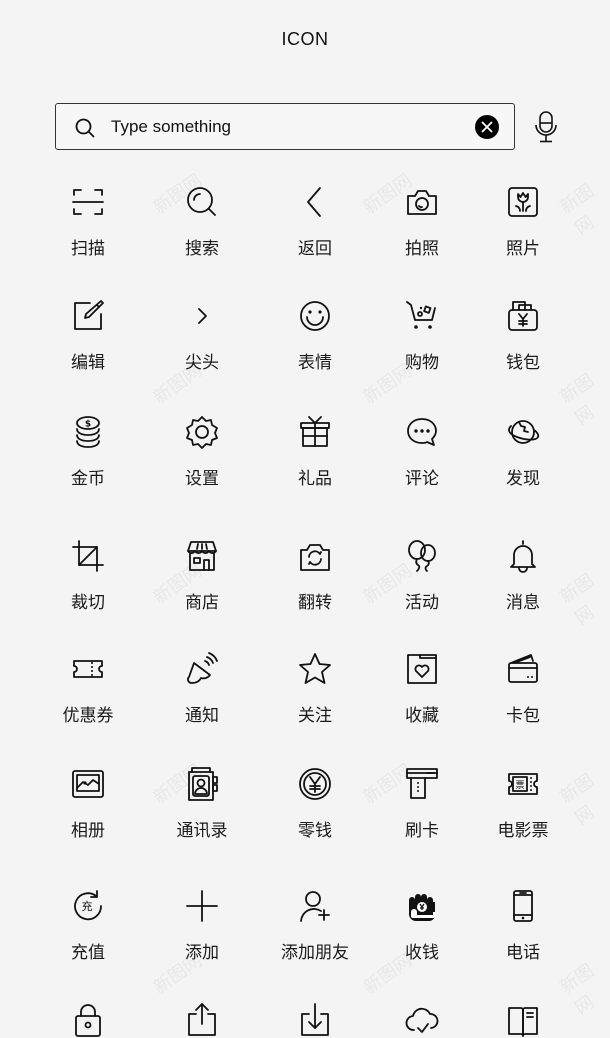 The image size is (610, 1038). I want to click on search-bar, so click(285, 126).